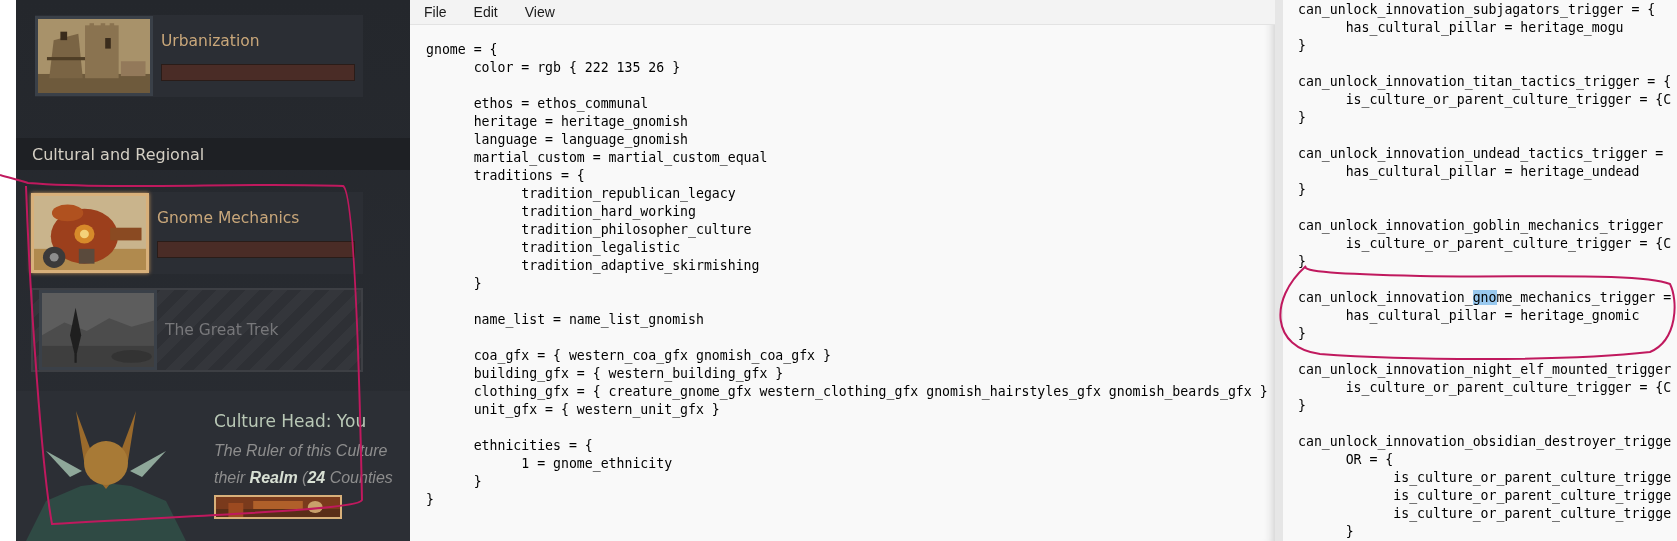  What do you see at coordinates (620, 158) in the screenshot?
I see `code-line: martial_custom = martial_custom_equal` at bounding box center [620, 158].